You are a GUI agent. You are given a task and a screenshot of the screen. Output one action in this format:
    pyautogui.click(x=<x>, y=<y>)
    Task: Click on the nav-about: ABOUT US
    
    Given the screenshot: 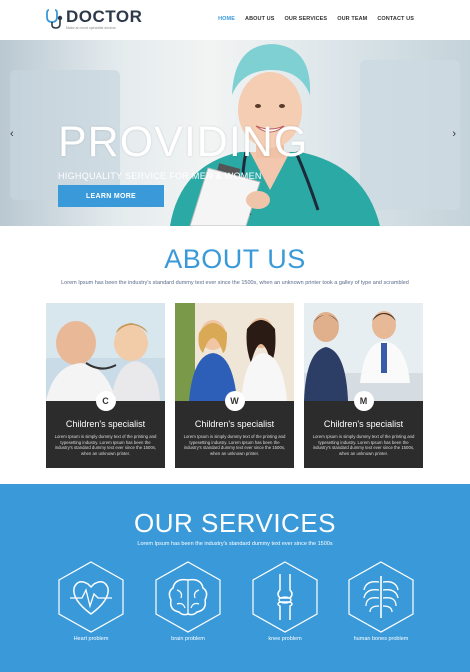 What is the action you would take?
    pyautogui.click(x=260, y=19)
    